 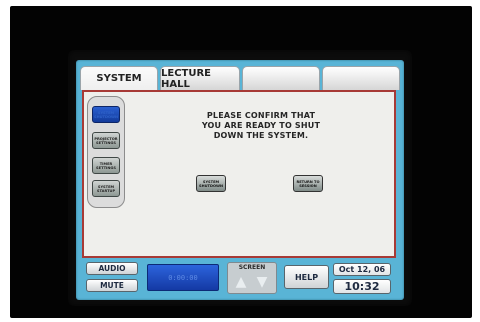 What do you see at coordinates (241, 282) in the screenshot?
I see `arrow-up-icon: ▲` at bounding box center [241, 282].